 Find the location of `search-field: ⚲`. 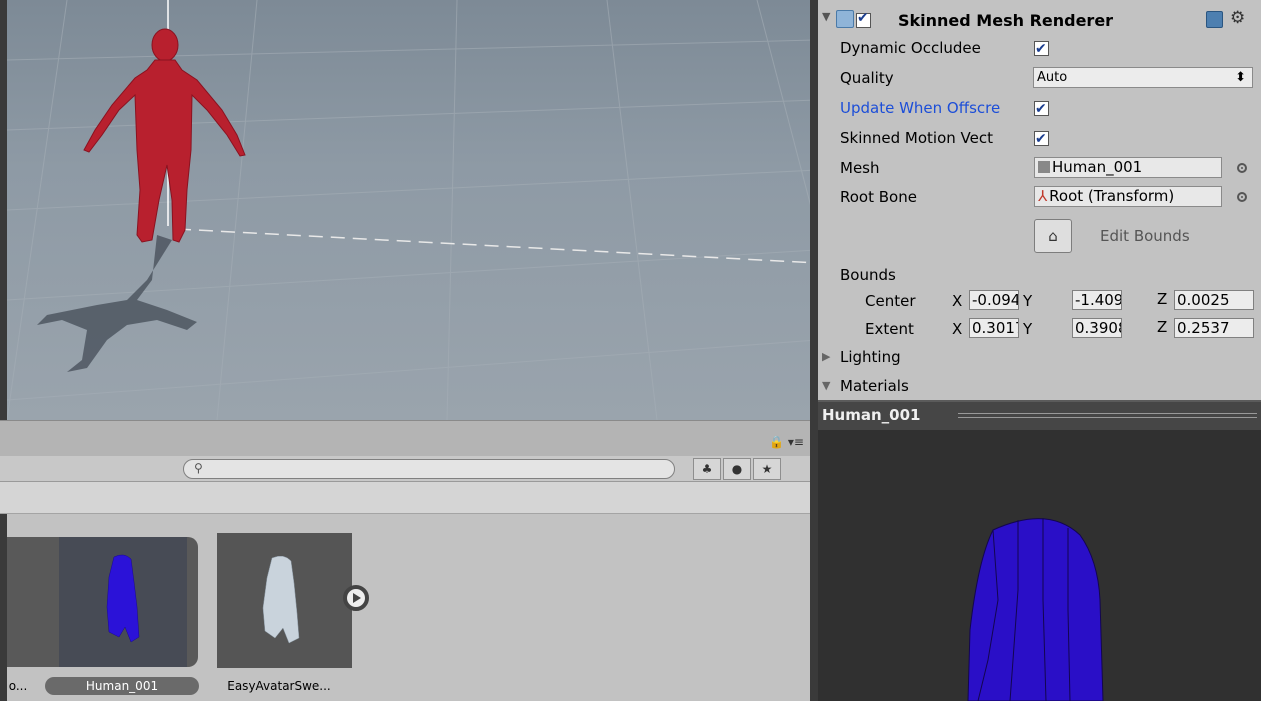

search-field: ⚲ is located at coordinates (429, 469).